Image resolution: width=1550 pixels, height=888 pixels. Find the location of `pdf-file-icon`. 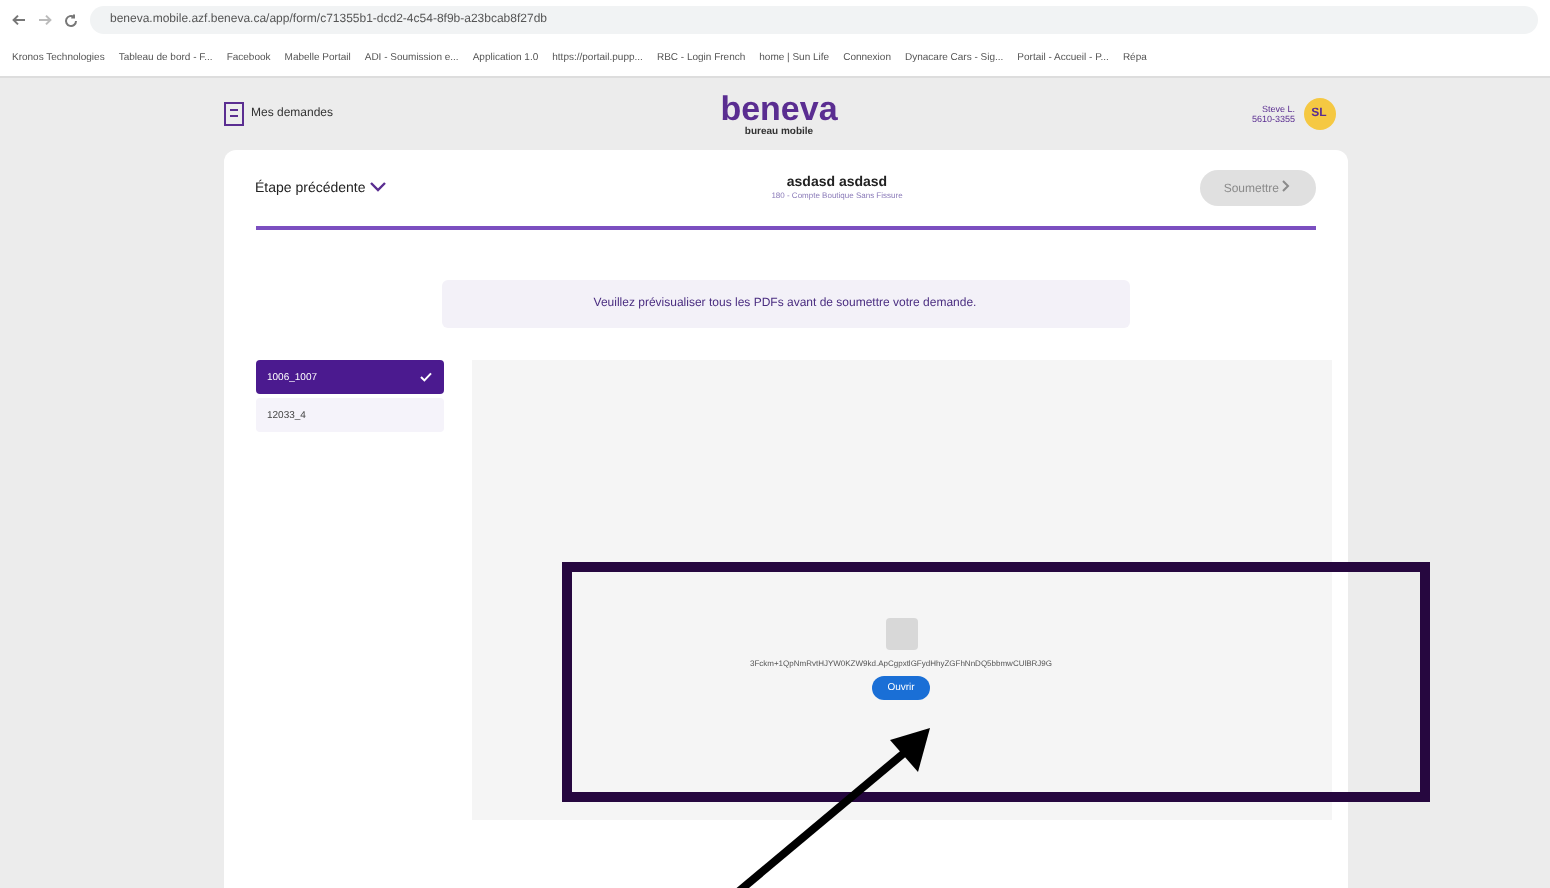

pdf-file-icon is located at coordinates (901, 634).